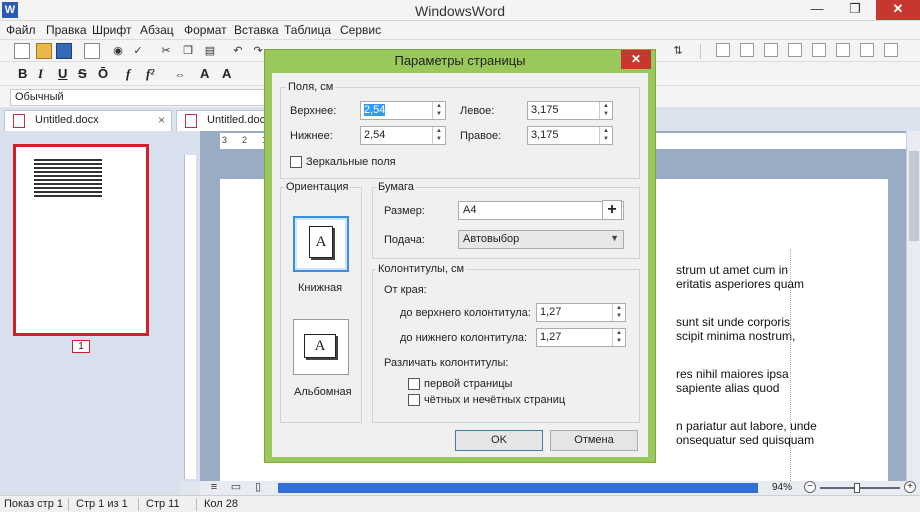 The image size is (920, 512). Describe the element at coordinates (810, 487) in the screenshot. I see `zoom-out-button: −` at that location.